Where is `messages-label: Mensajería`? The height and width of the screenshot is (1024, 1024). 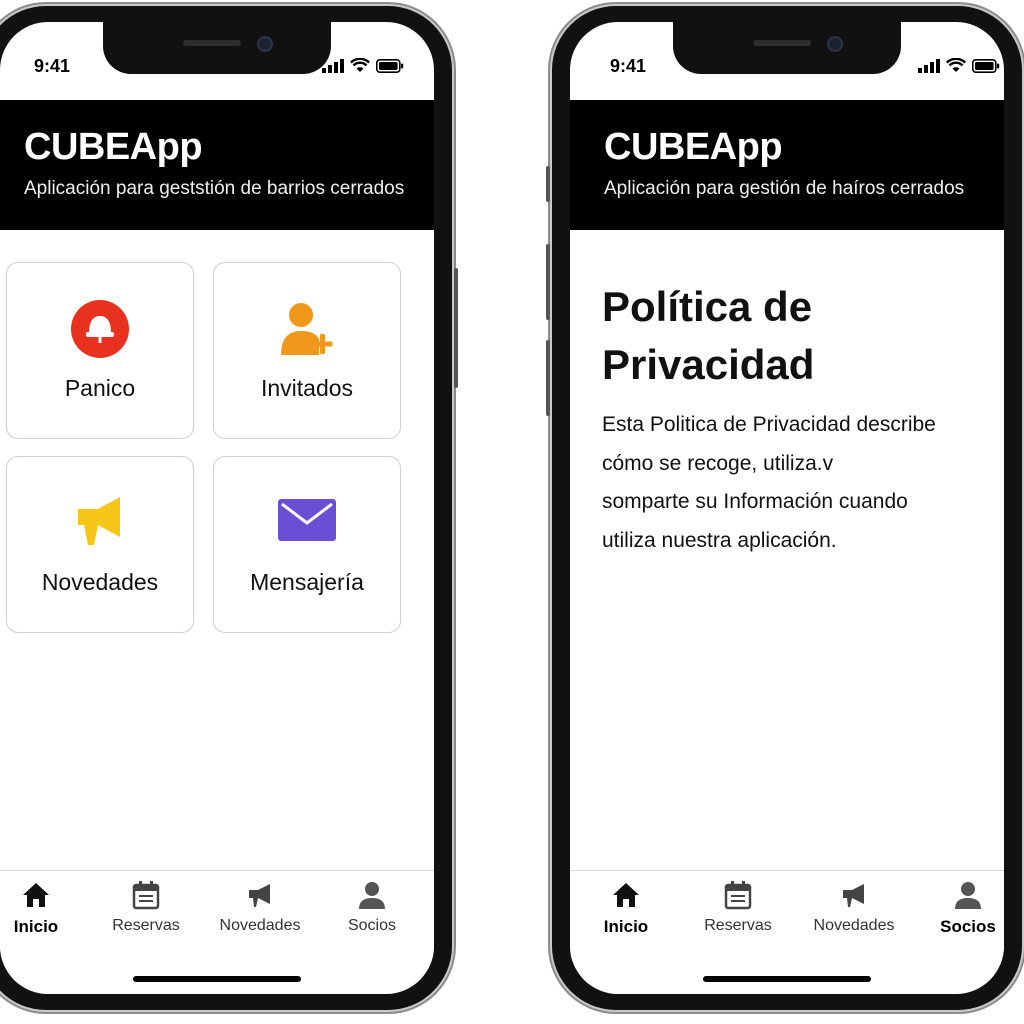 messages-label: Mensajería is located at coordinates (307, 582).